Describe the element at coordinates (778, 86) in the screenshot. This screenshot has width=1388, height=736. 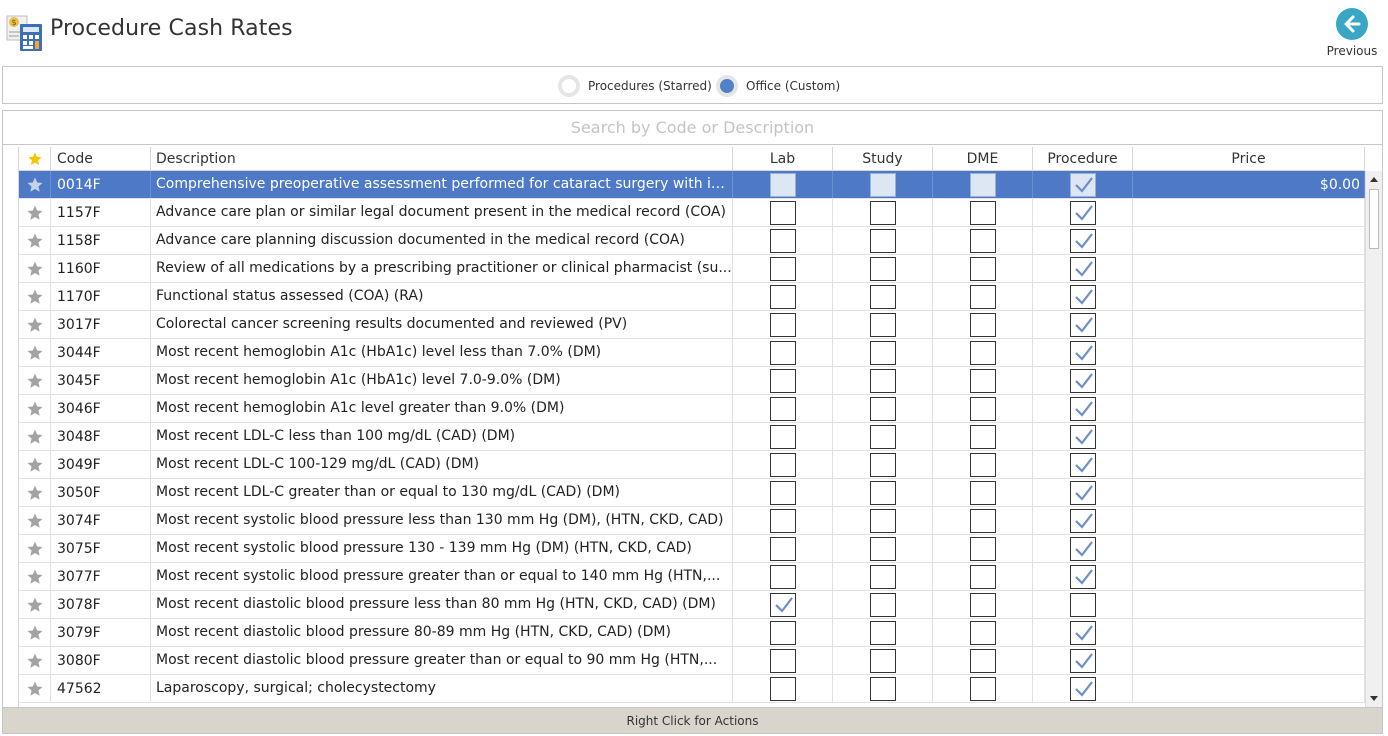
I see `radio-office-custom: Office (Custom)` at that location.